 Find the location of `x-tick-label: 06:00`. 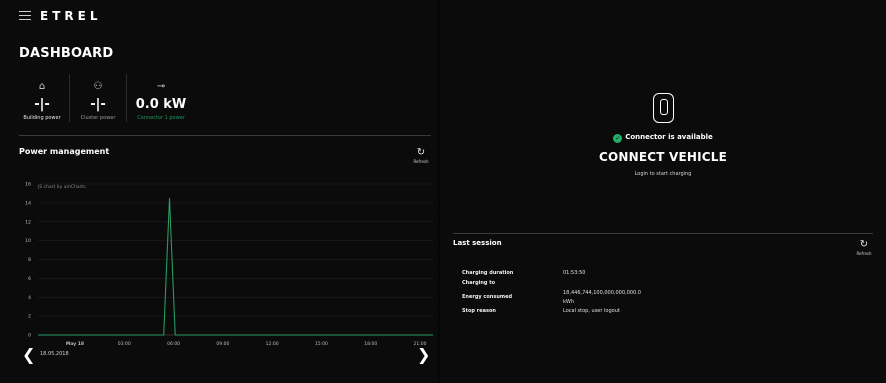

x-tick-label: 06:00 is located at coordinates (173, 344).